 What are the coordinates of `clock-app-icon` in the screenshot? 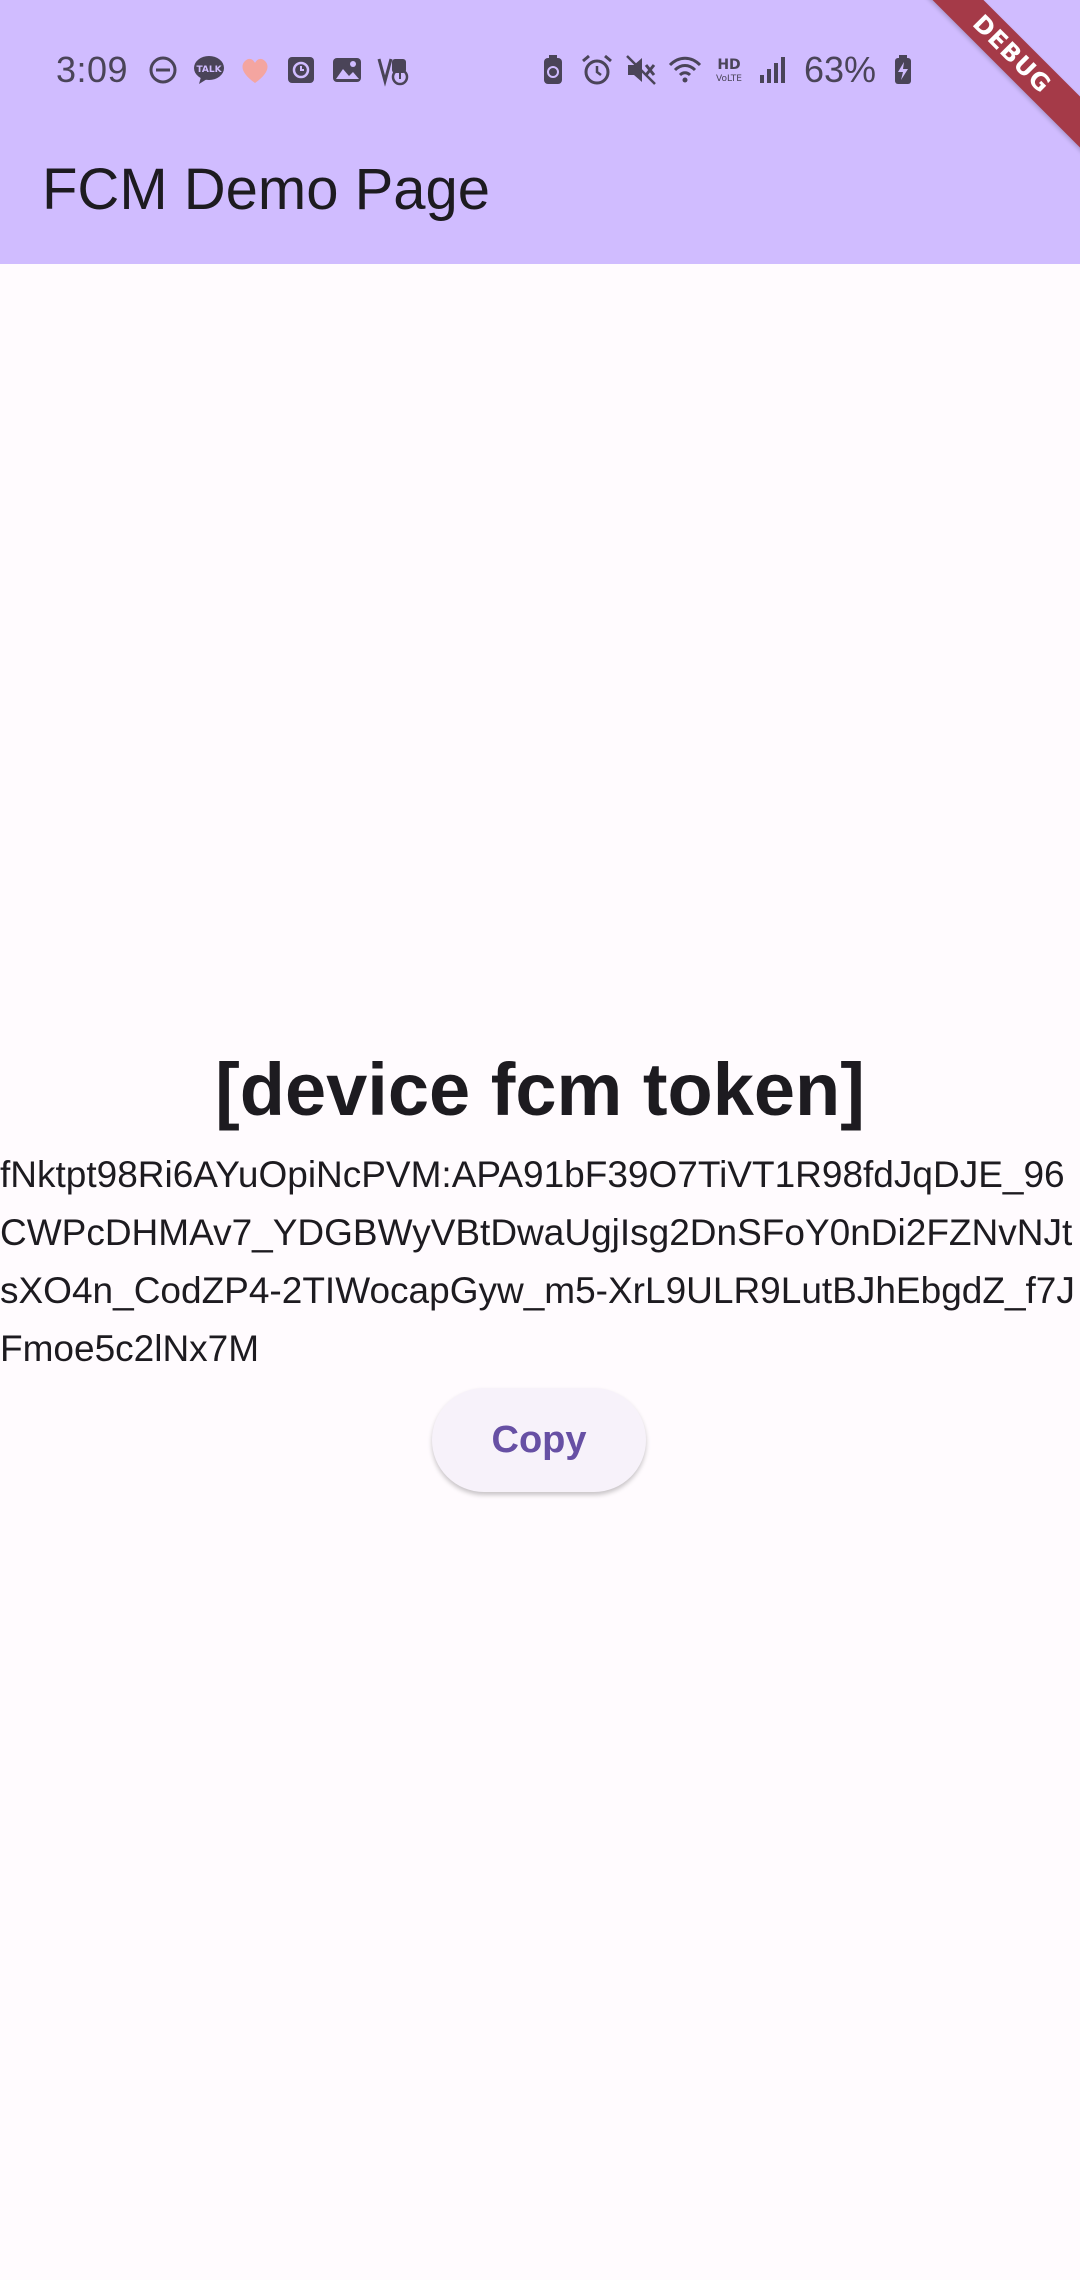 It's located at (301, 70).